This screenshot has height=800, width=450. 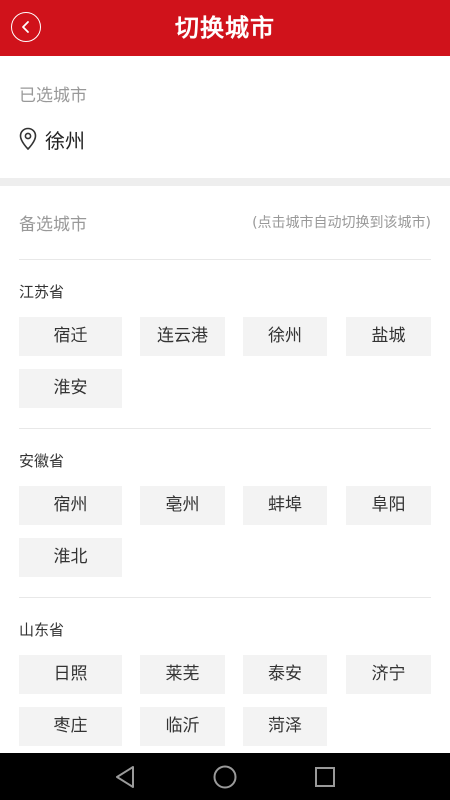 What do you see at coordinates (70, 557) in the screenshot?
I see `city-button: 淮北` at bounding box center [70, 557].